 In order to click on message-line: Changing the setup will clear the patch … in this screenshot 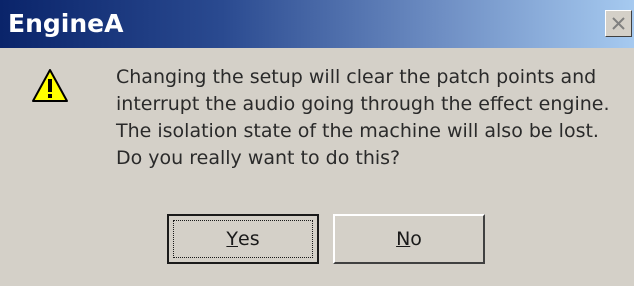, I will do `click(356, 77)`.